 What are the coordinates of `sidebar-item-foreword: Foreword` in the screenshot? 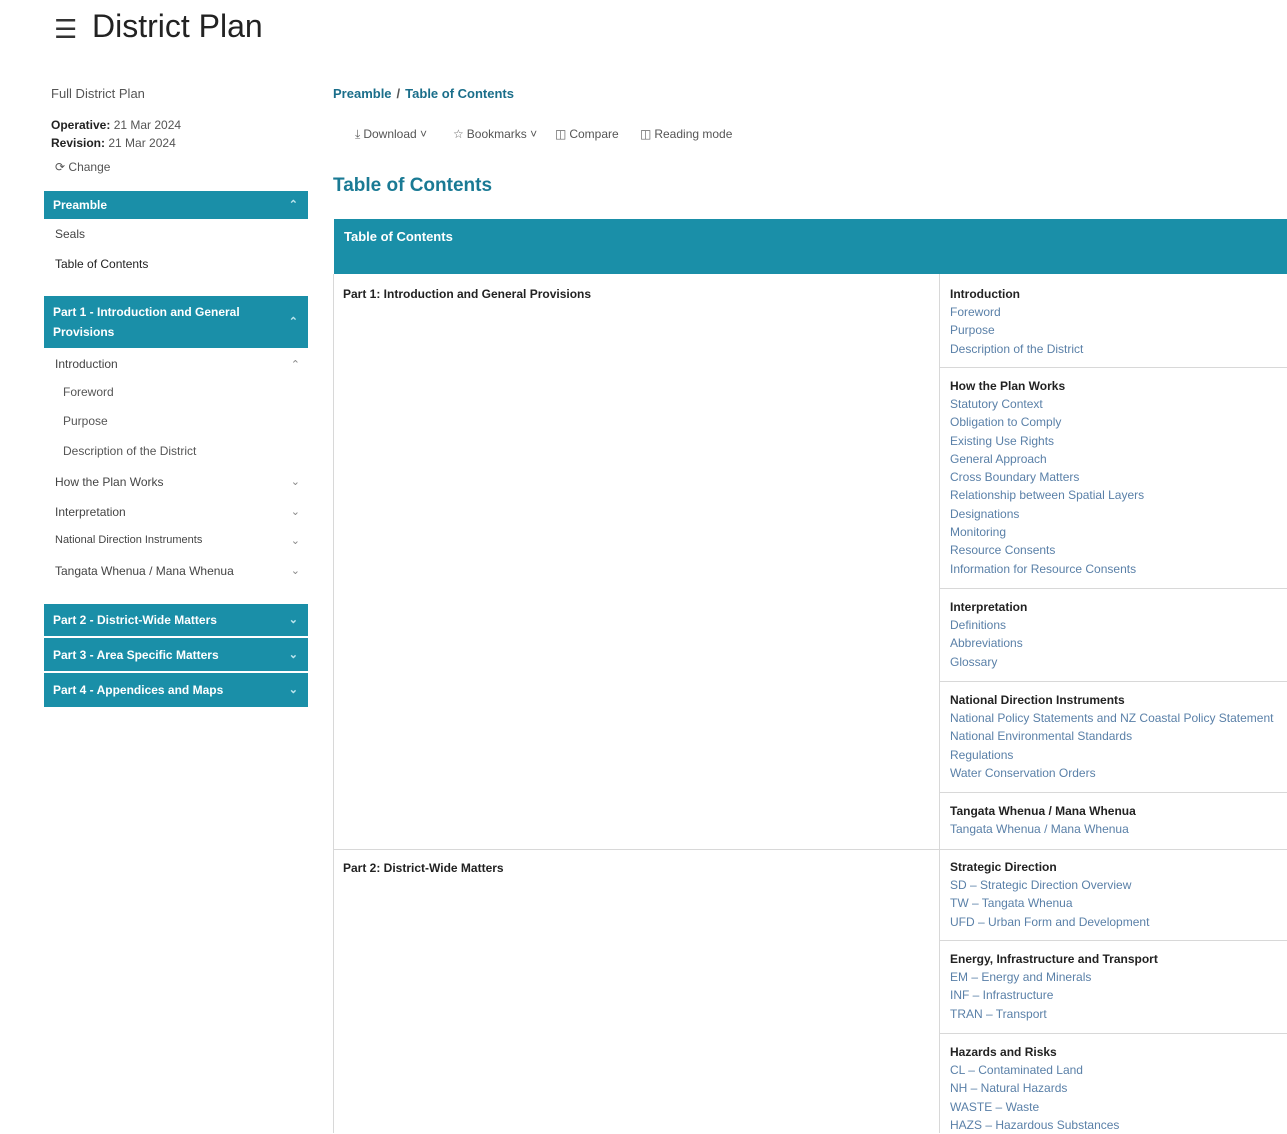 It's located at (88, 392).